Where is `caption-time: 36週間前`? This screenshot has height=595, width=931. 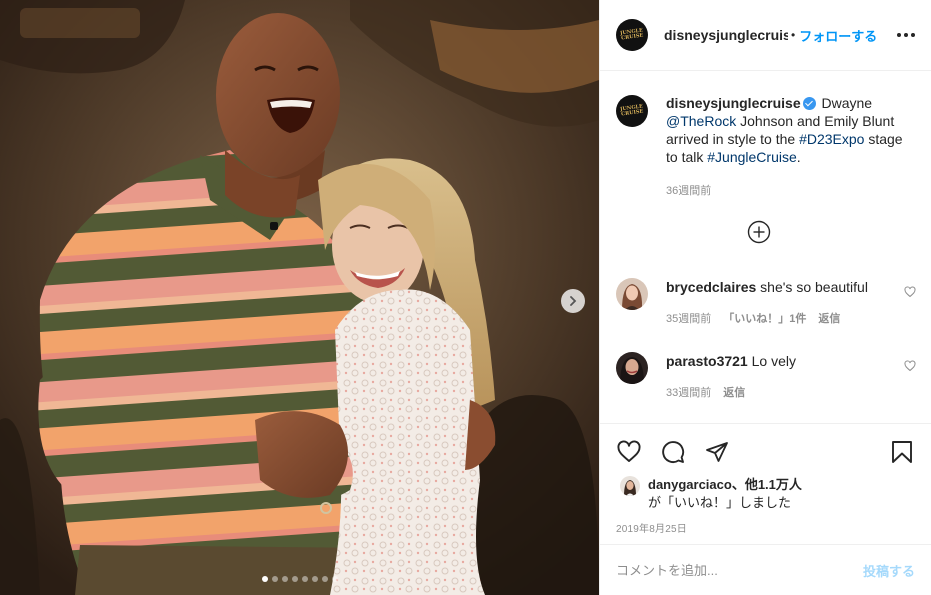
caption-time: 36週間前 is located at coordinates (790, 191).